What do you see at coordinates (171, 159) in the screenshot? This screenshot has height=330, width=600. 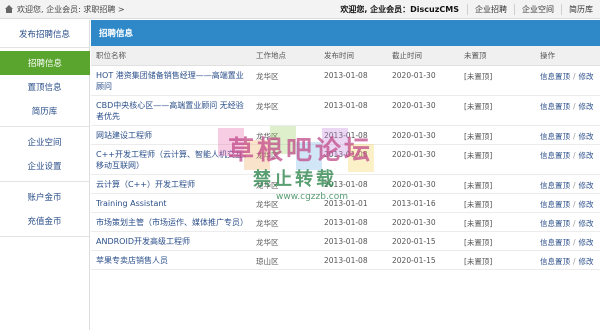 I see `job-title-link: C++开发工程师（云计算、智能人机交互、移动互联网）` at bounding box center [171, 159].